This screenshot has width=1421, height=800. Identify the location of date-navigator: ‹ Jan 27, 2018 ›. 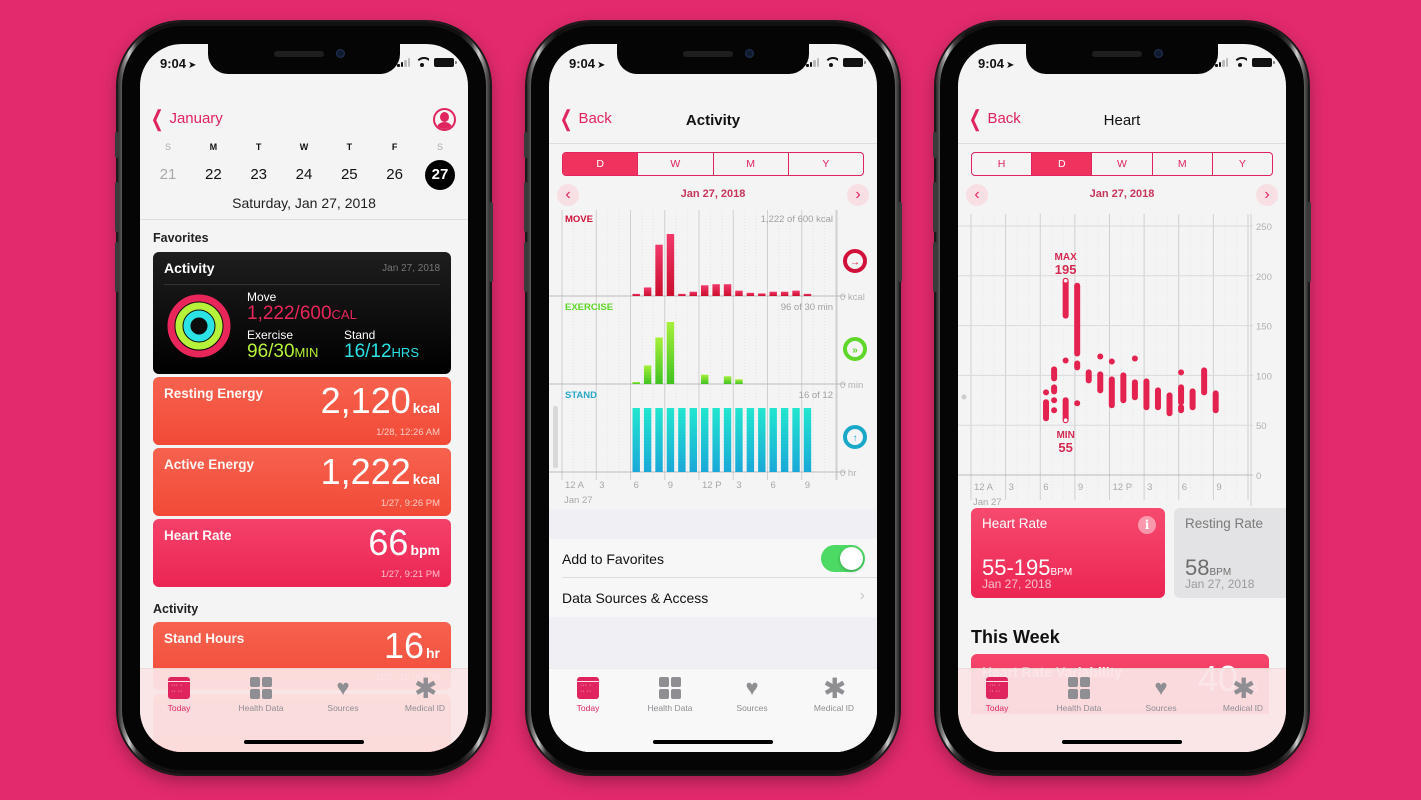
(713, 195).